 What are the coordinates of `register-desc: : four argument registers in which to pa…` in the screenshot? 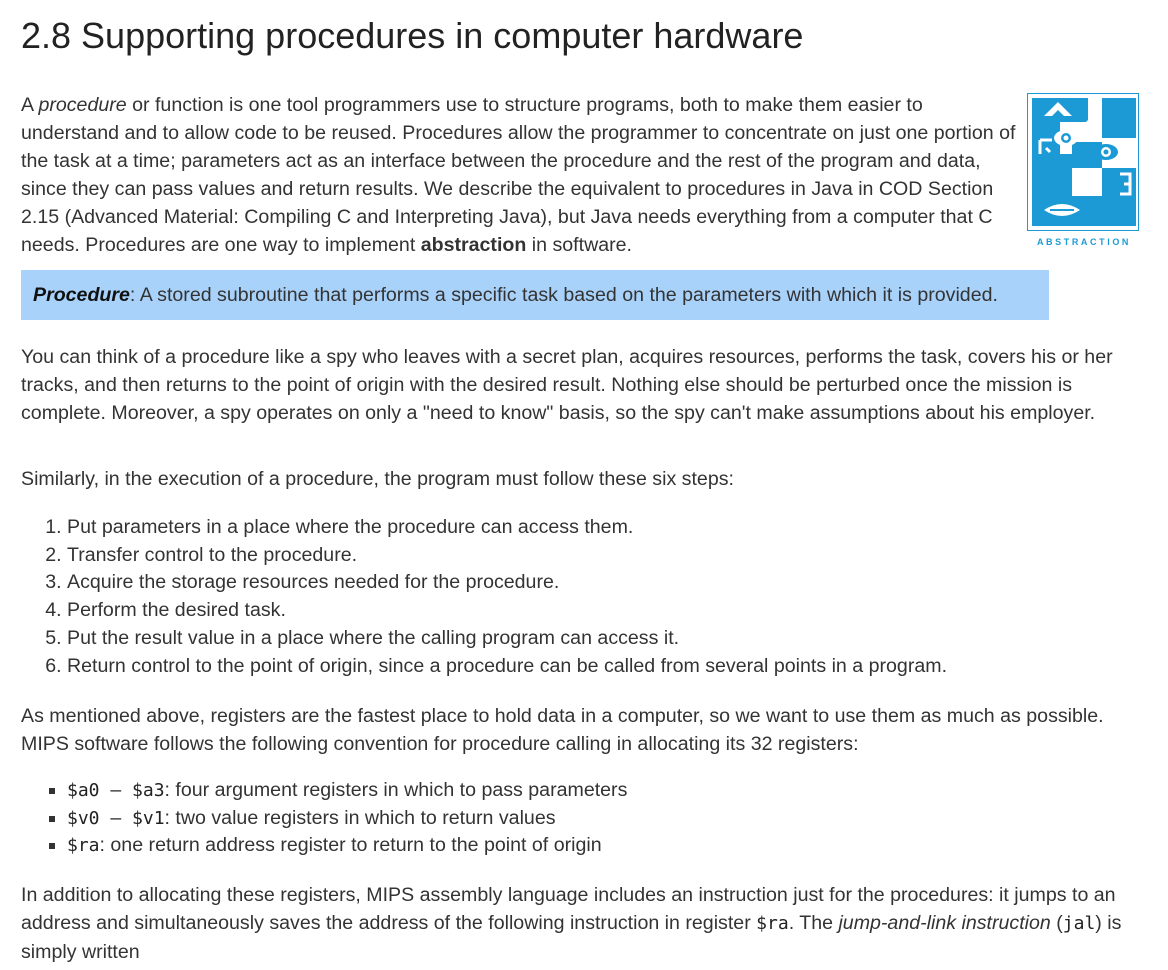 It's located at (396, 790).